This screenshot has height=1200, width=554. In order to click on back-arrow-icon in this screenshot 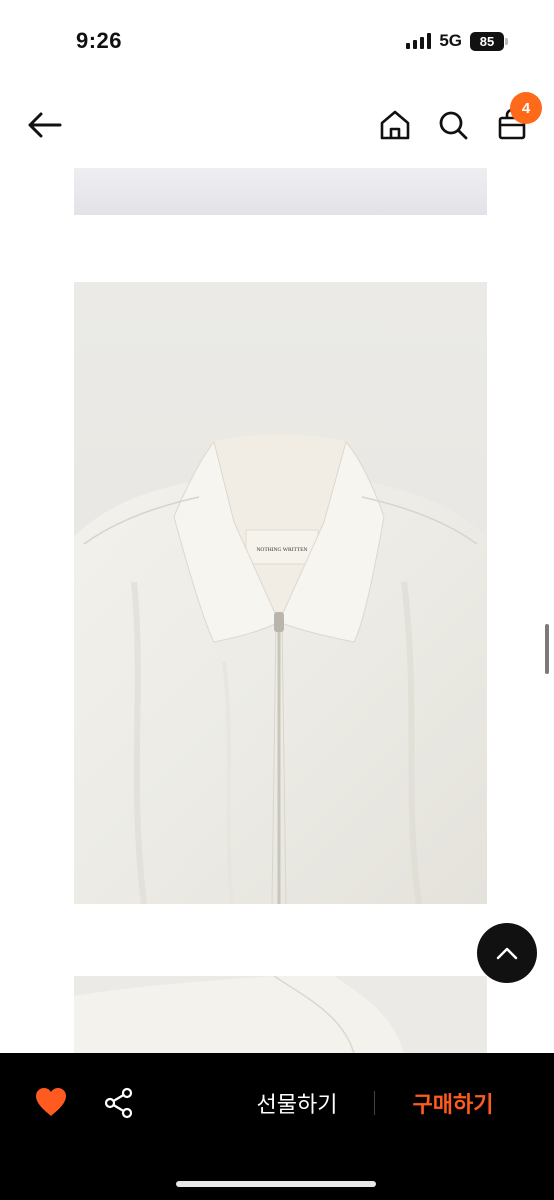, I will do `click(46, 125)`.